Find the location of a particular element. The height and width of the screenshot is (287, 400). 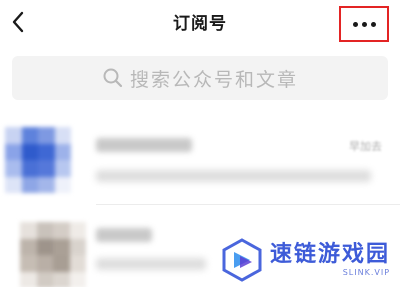

more-horizontal-icon is located at coordinates (355, 24).